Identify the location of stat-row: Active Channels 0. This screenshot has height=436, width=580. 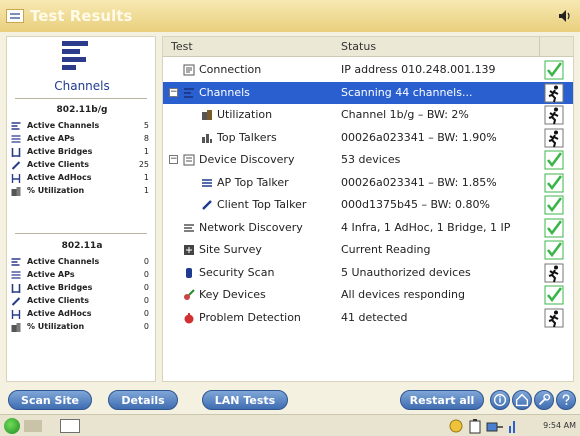
(82, 262).